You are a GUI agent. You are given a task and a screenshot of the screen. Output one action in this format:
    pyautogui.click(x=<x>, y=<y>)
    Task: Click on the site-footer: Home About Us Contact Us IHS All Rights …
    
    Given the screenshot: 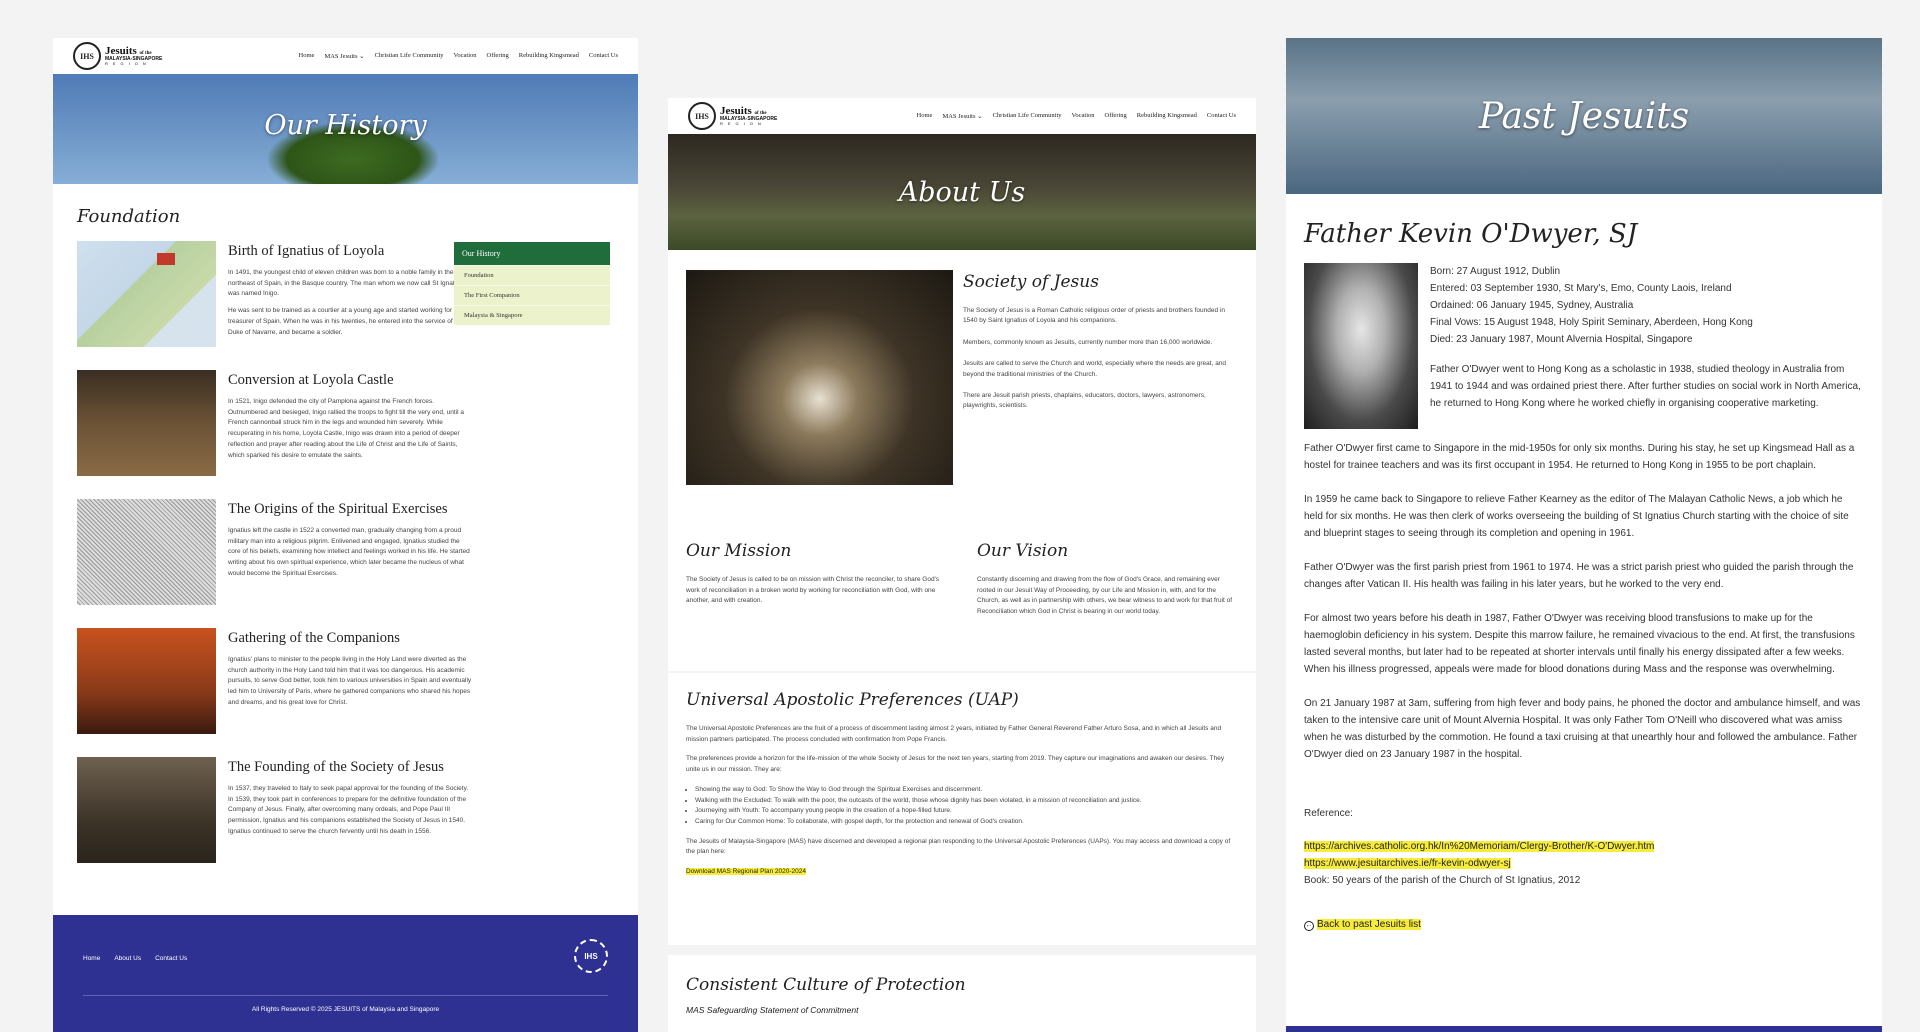 What is the action you would take?
    pyautogui.click(x=345, y=973)
    